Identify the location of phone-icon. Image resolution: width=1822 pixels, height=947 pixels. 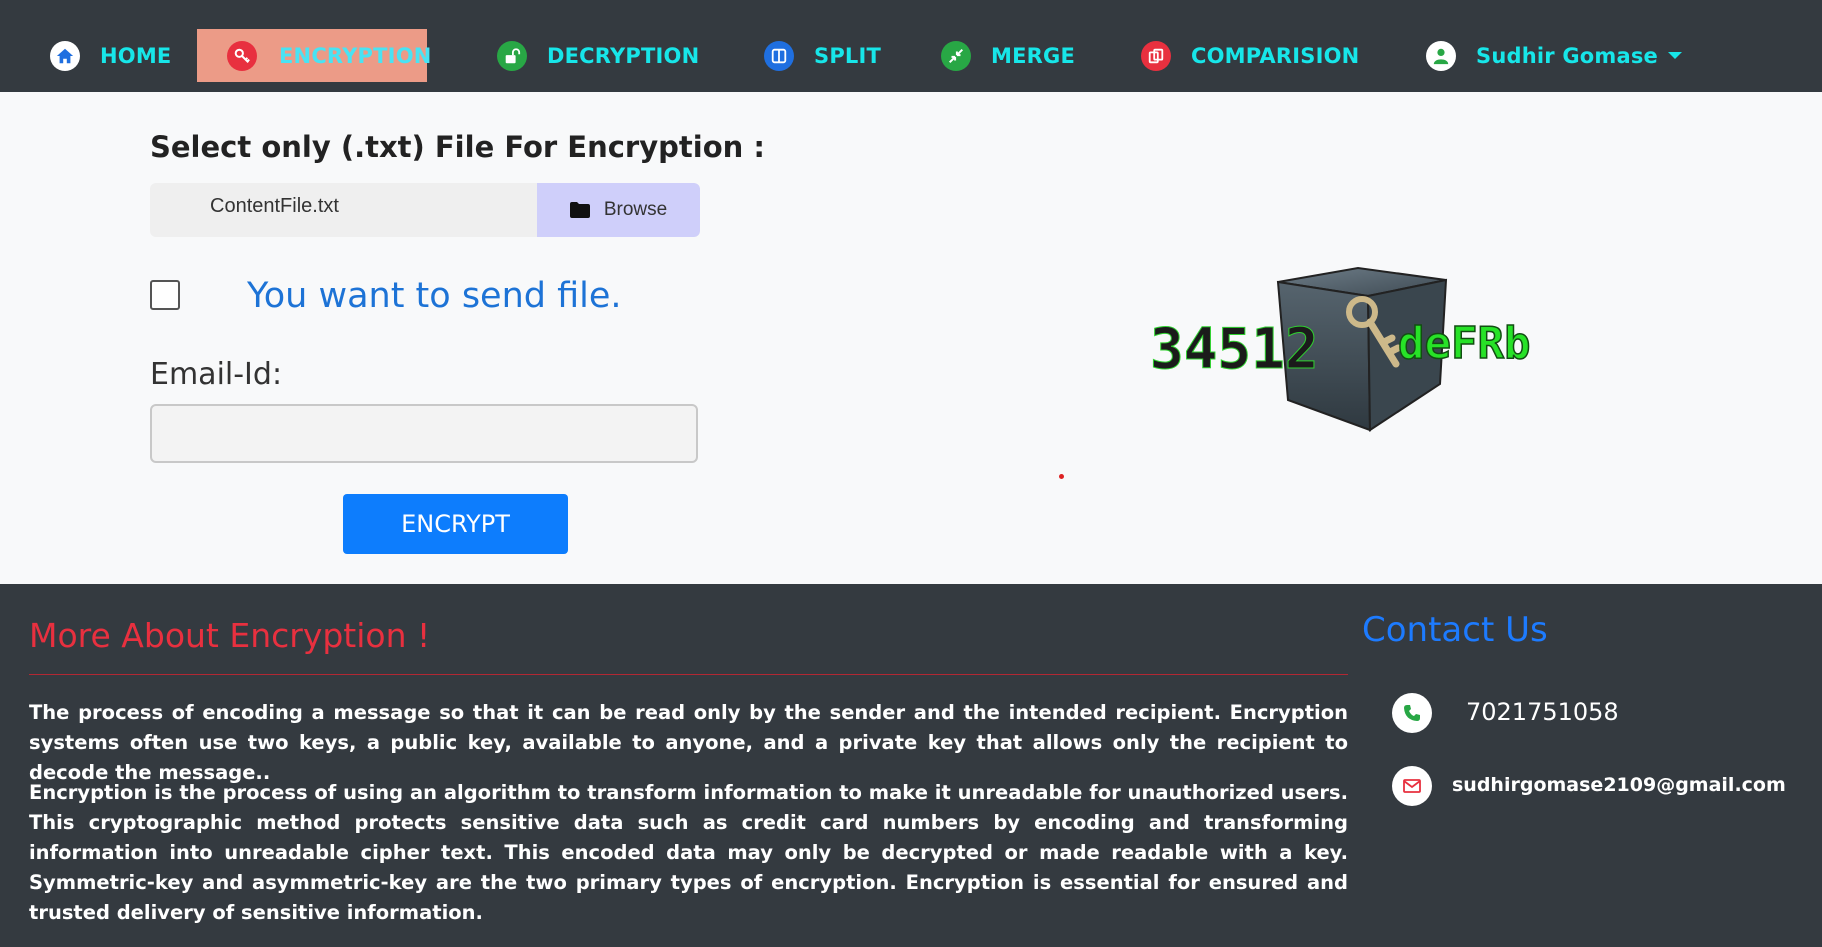
(1412, 713).